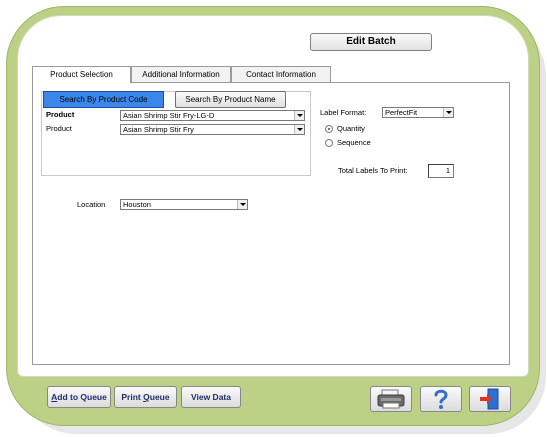 The image size is (547, 437). I want to click on sequence-label: Sequence, so click(354, 142).